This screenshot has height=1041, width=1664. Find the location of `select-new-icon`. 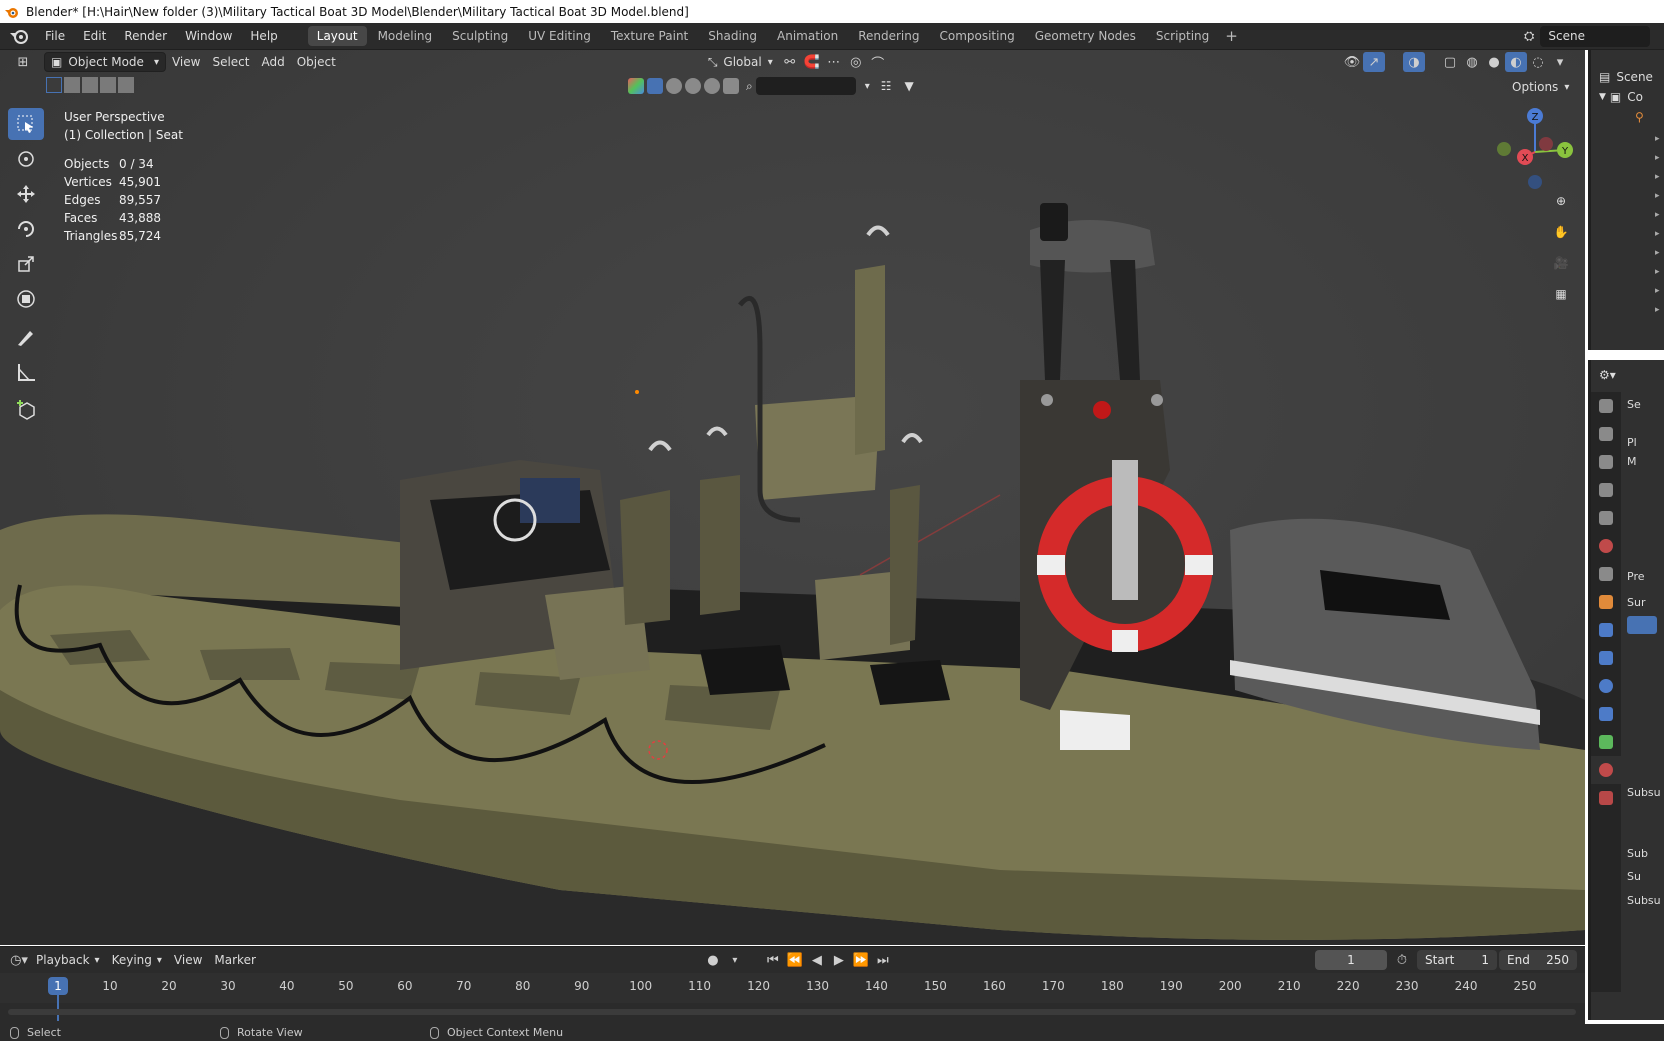

select-new-icon is located at coordinates (54, 85).